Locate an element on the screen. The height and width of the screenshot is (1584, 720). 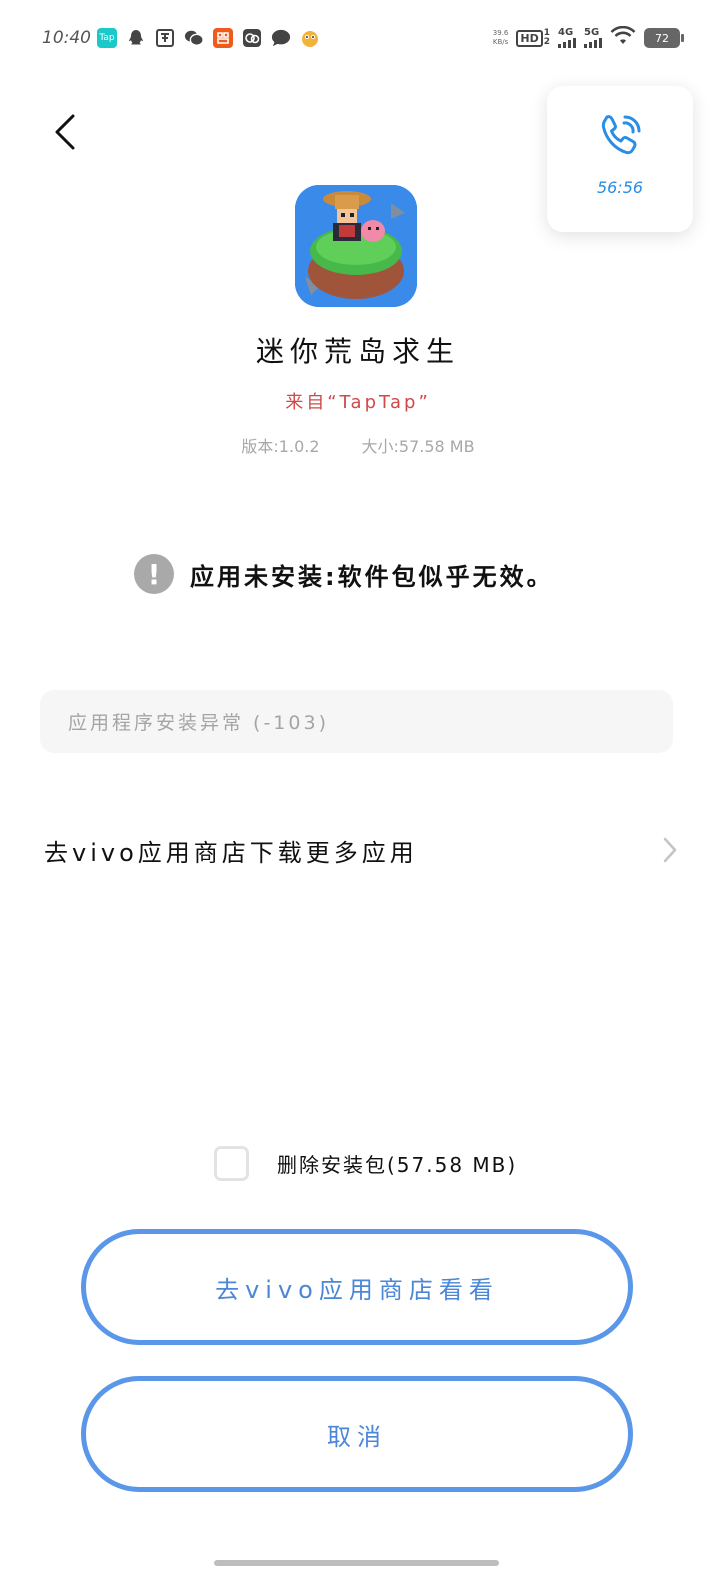
phone-icon is located at coordinates (621, 135).